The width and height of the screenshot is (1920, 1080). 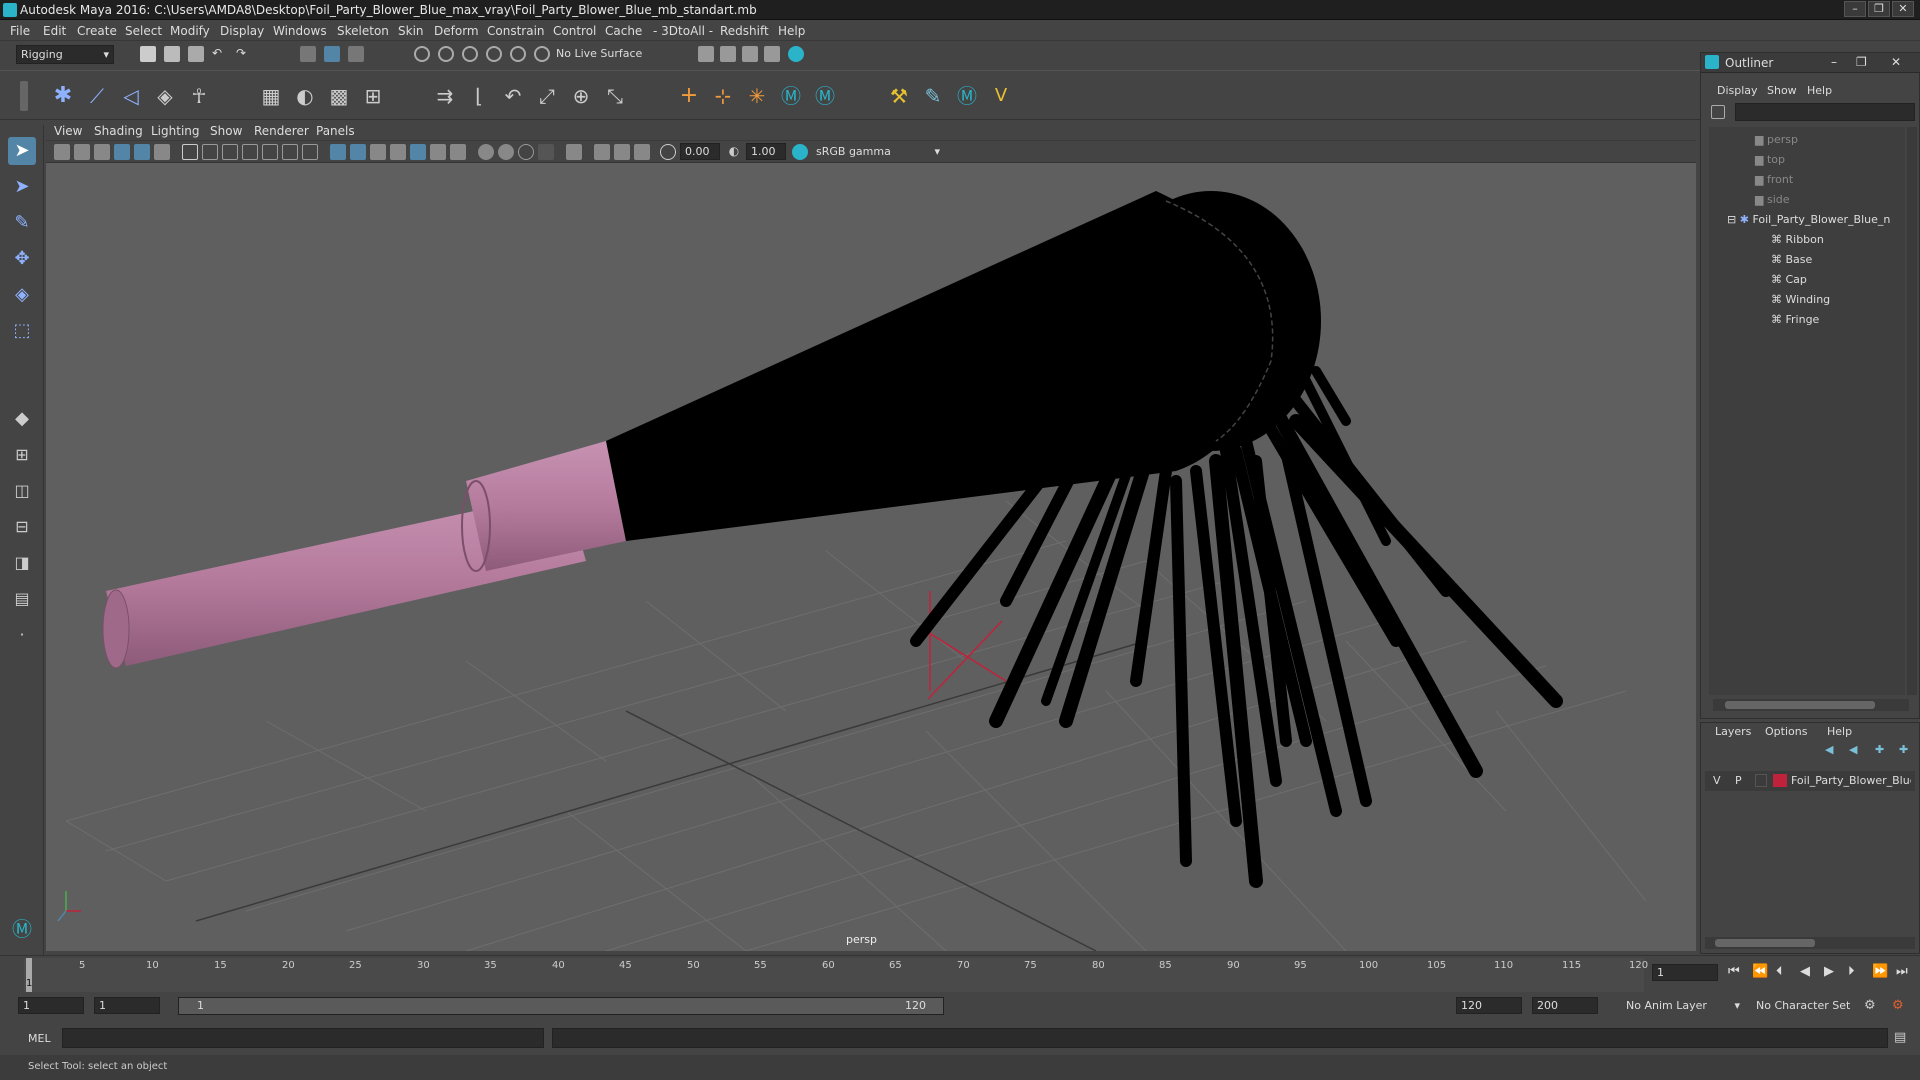 What do you see at coordinates (65, 54) in the screenshot?
I see `mode-selector: Rigging ▾` at bounding box center [65, 54].